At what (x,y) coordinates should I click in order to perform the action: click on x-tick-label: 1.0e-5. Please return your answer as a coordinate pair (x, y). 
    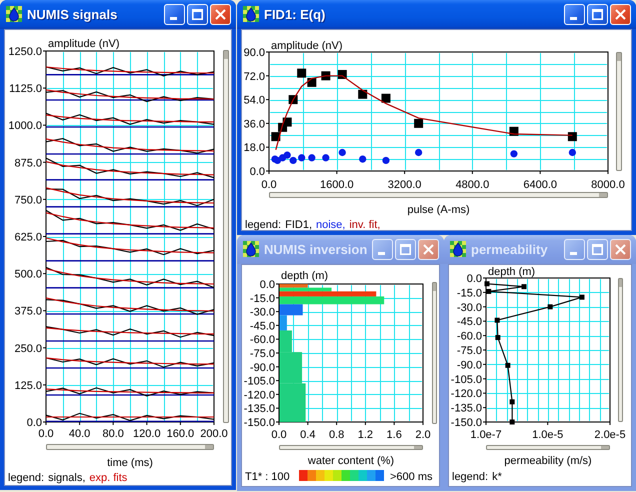
    Looking at the image, I should click on (548, 434).